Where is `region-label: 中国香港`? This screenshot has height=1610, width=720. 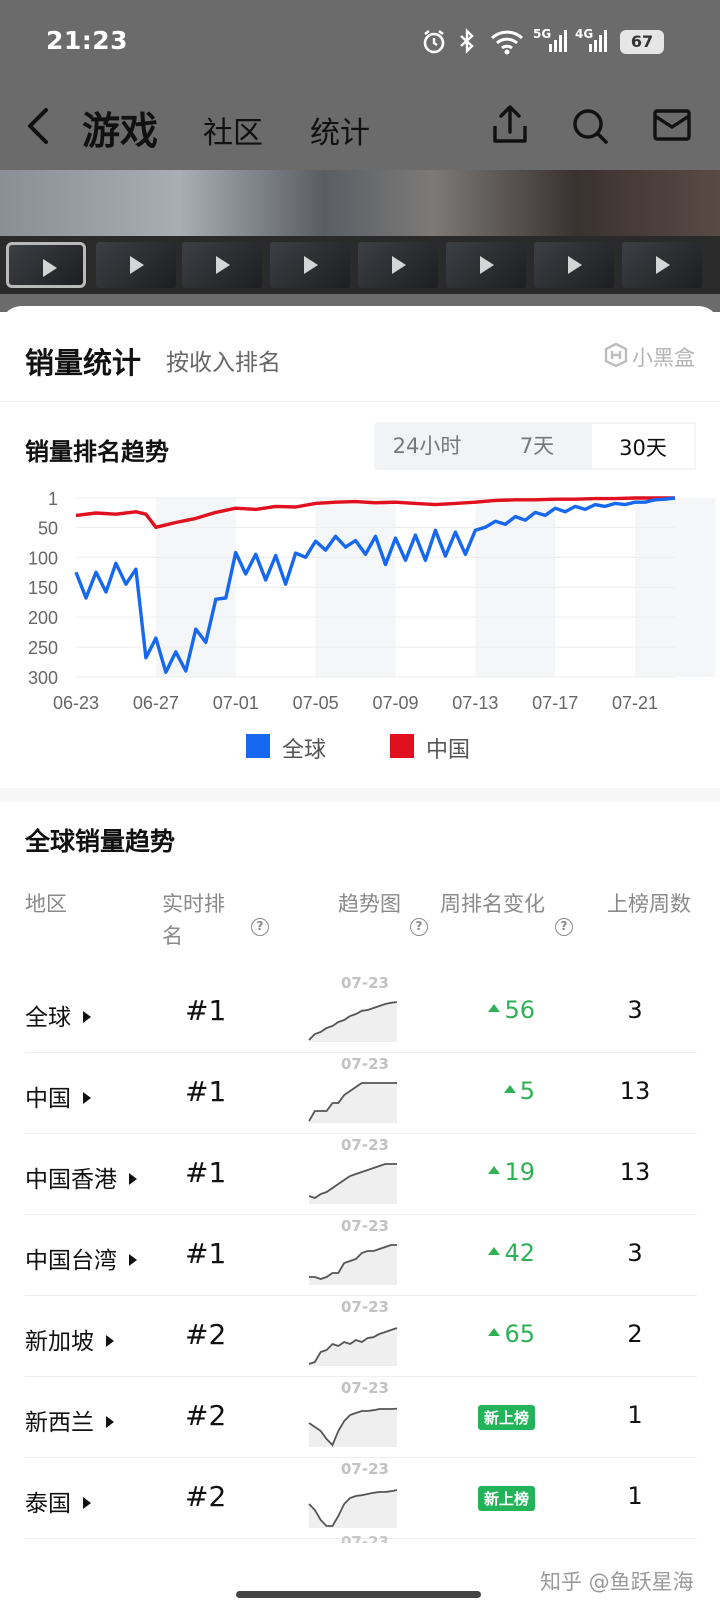 region-label: 中国香港 is located at coordinates (71, 1180).